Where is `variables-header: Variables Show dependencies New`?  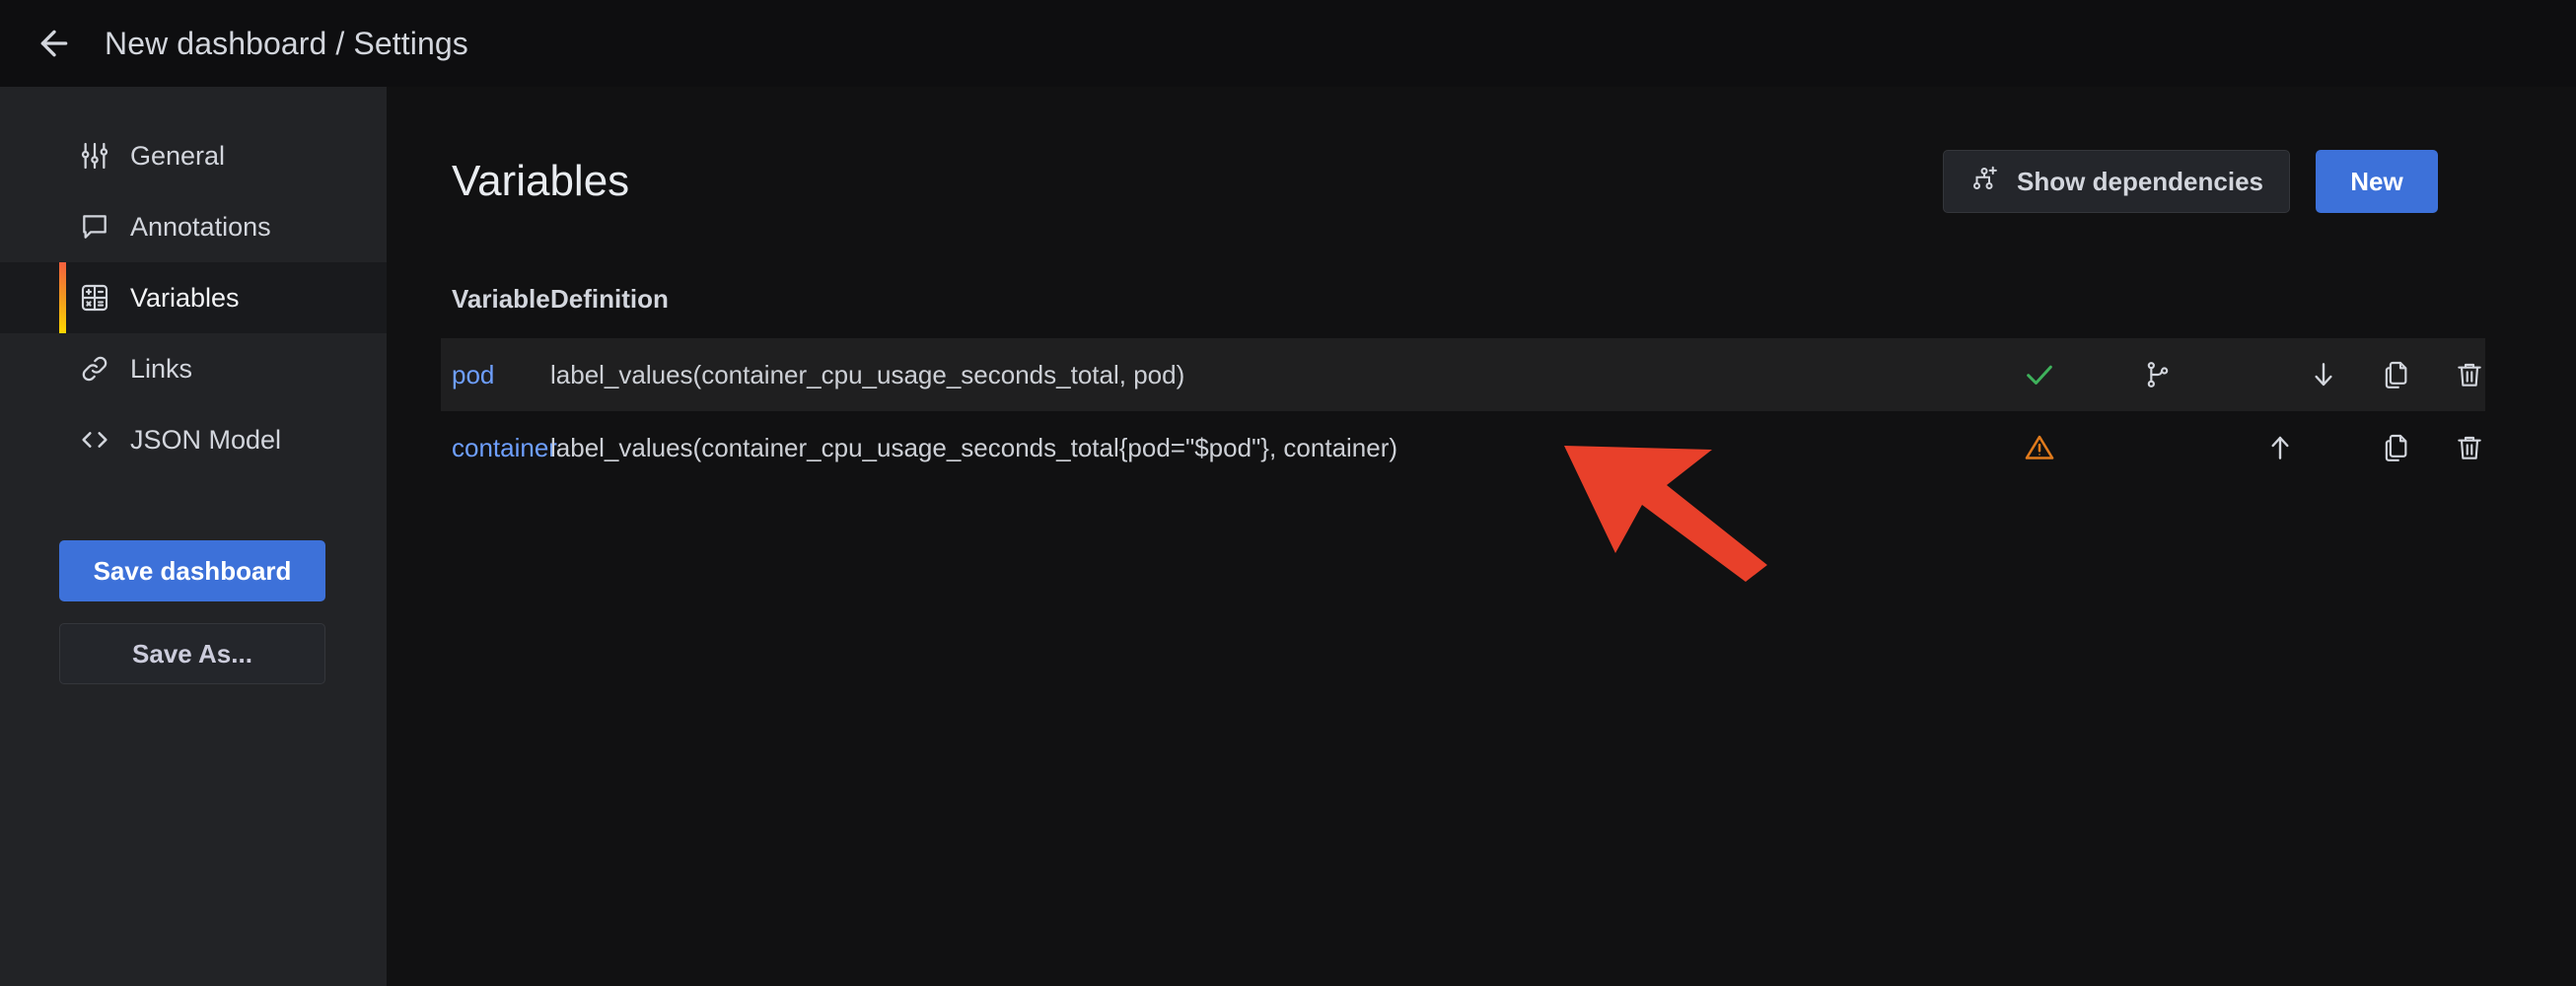 variables-header: Variables Show dependencies New is located at coordinates (1482, 150).